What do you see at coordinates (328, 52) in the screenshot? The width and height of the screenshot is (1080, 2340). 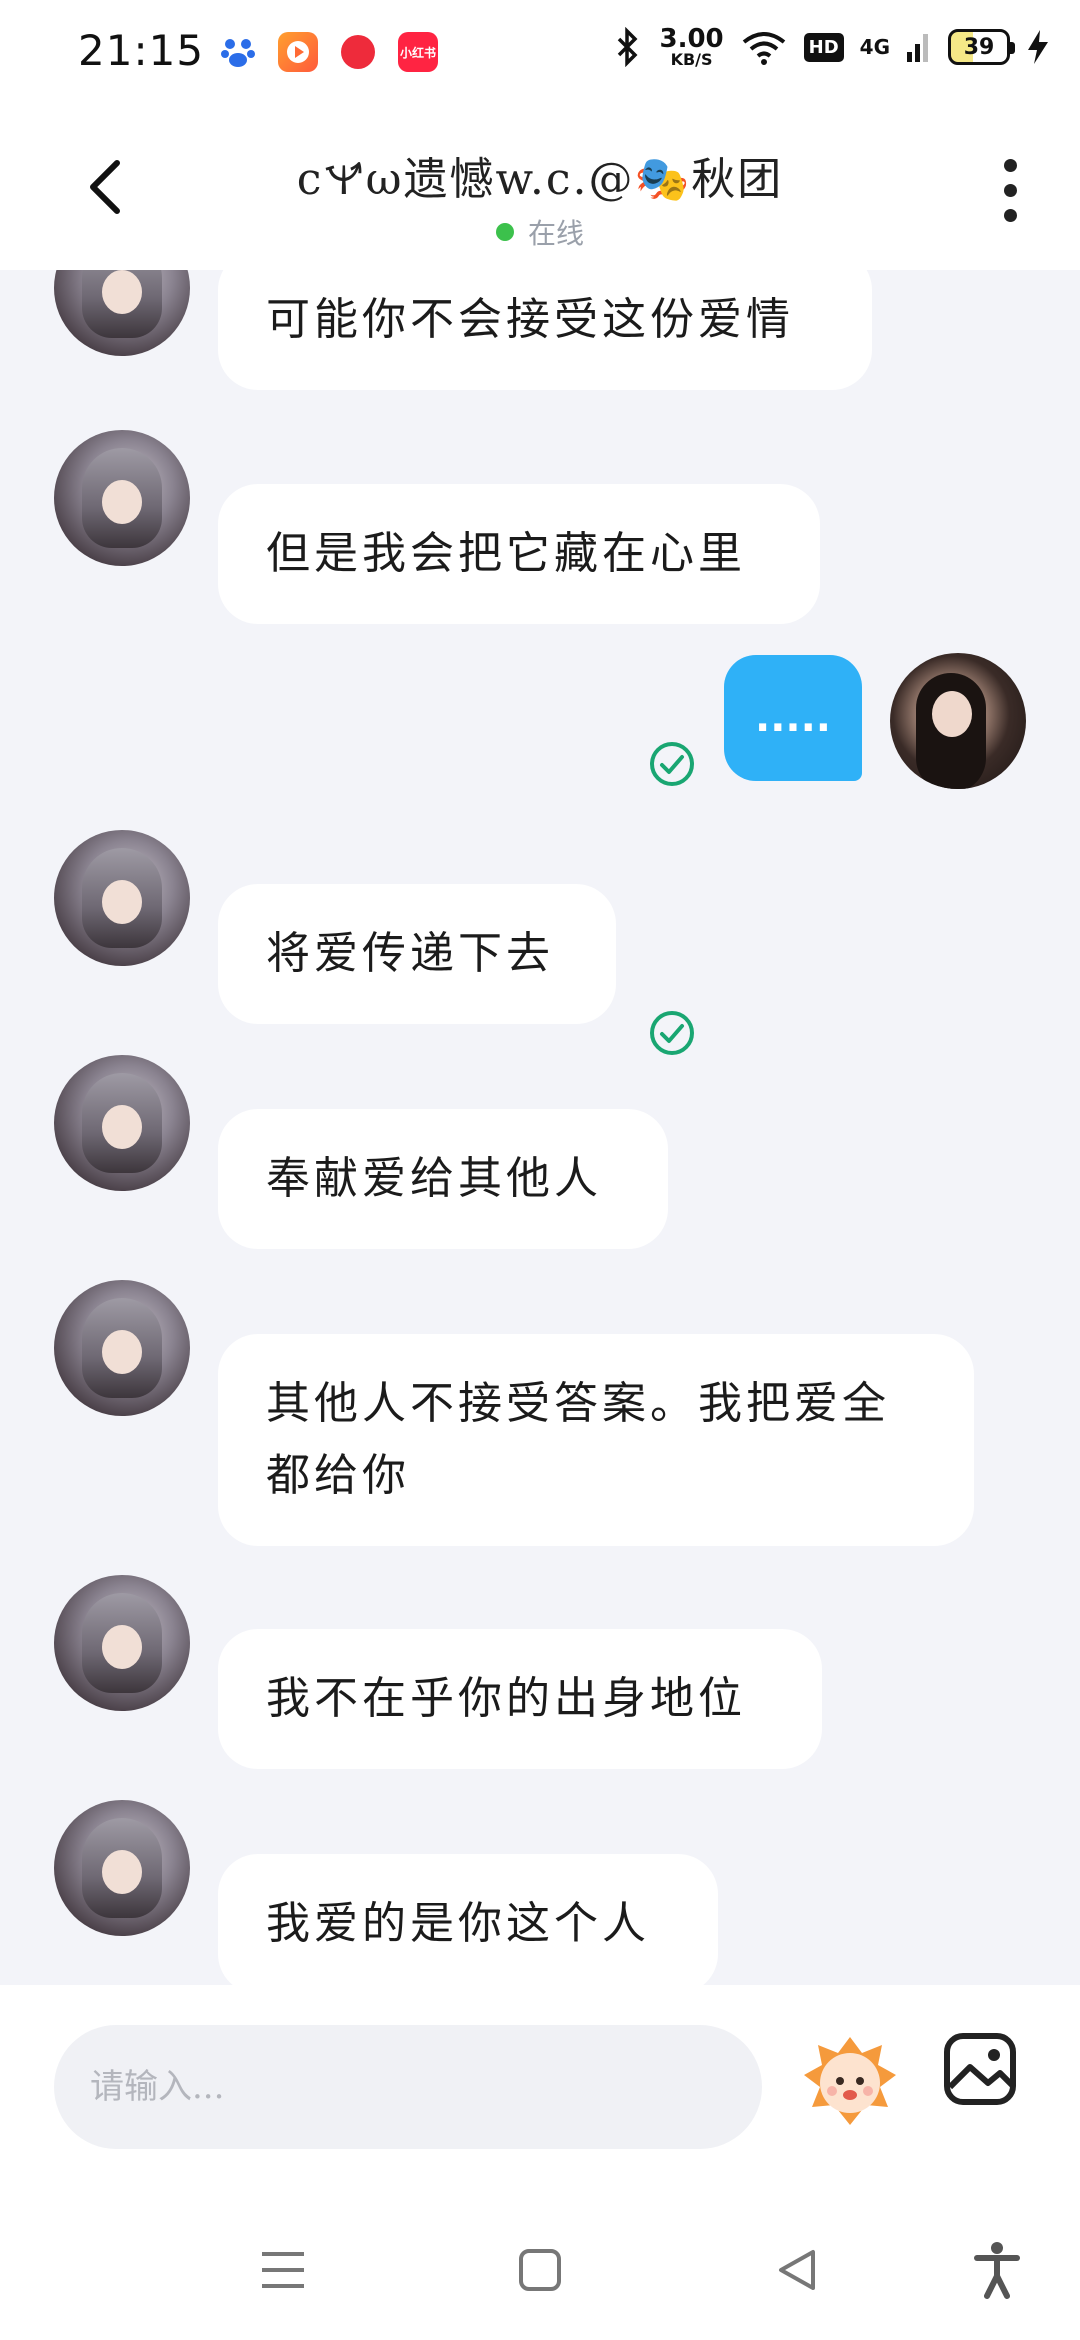 I see `notification-icons: 小红书` at bounding box center [328, 52].